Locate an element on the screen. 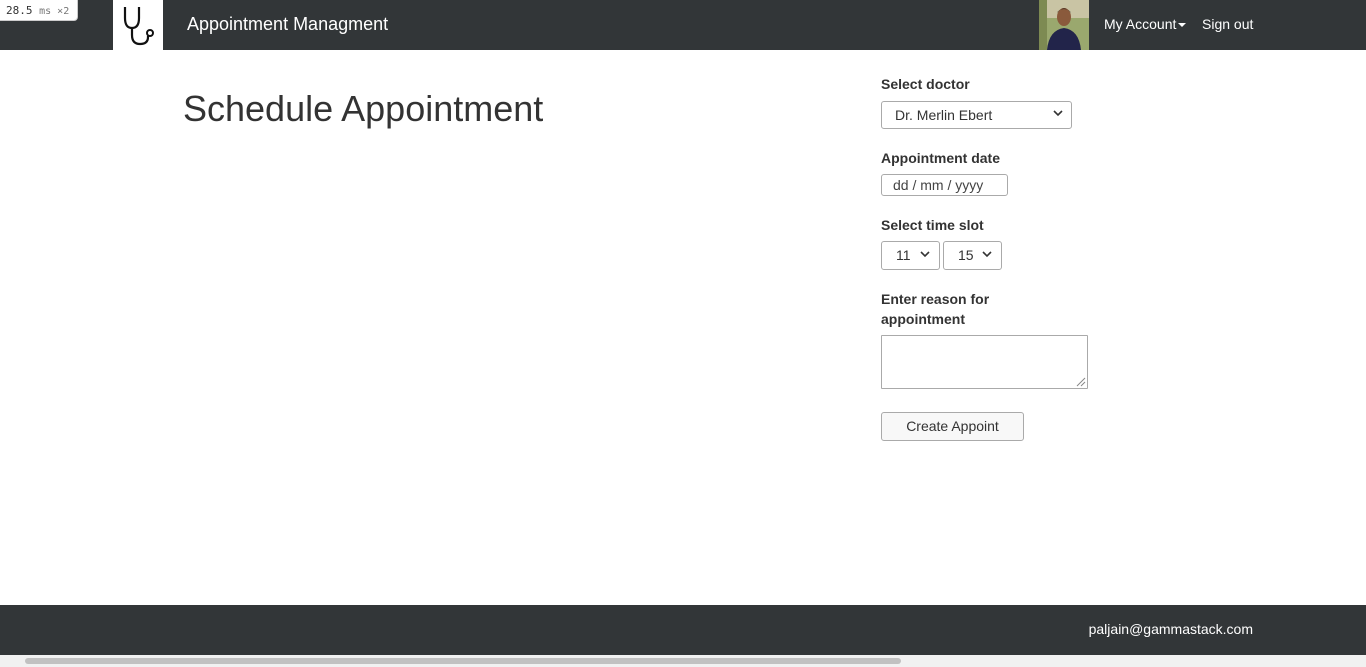  page-footer: paljain@gammastack.com is located at coordinates (683, 630).